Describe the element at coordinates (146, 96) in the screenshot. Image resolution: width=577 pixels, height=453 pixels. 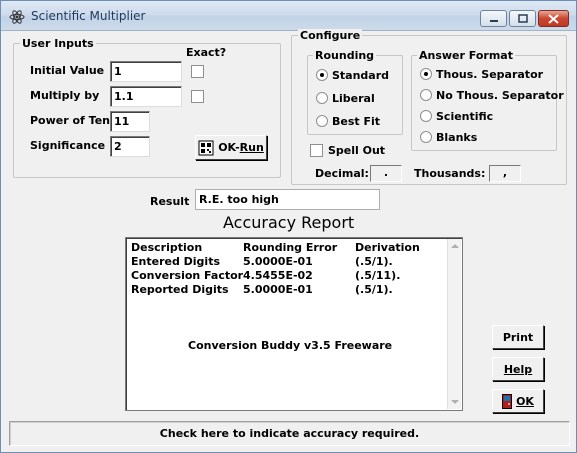
I see `multiply-by-input: 1.1` at that location.